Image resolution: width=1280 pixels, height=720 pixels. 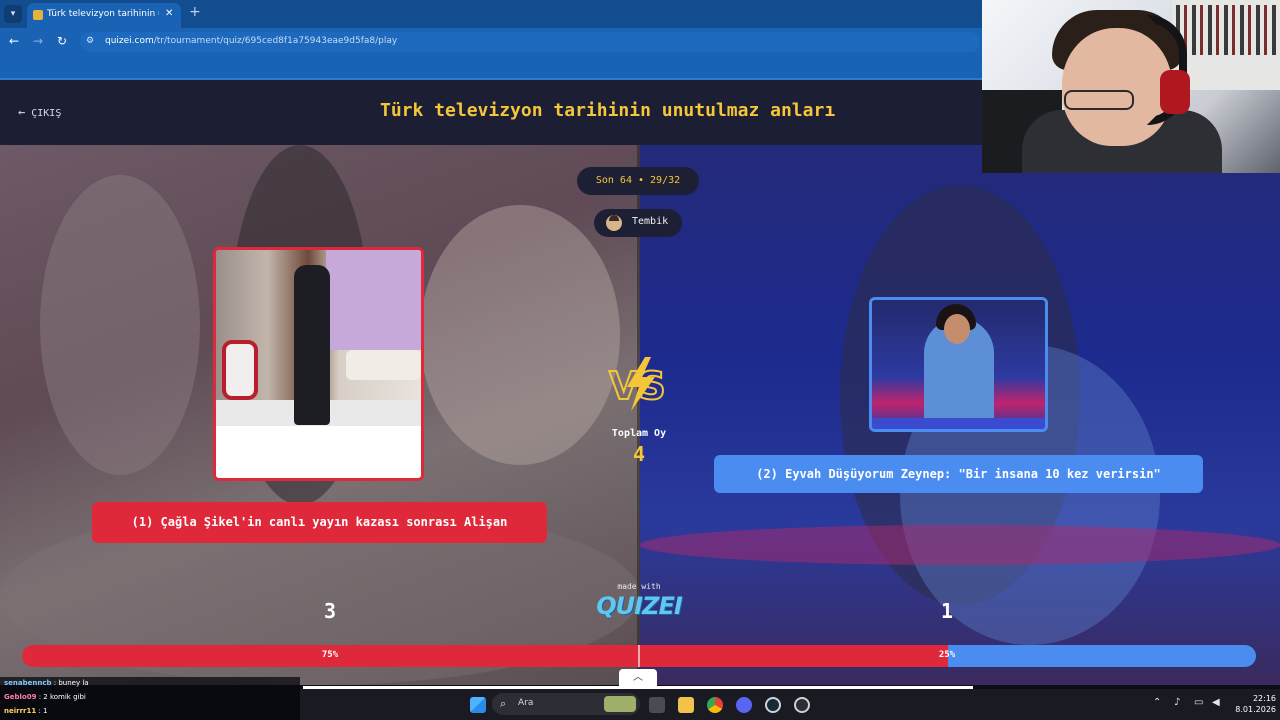 What do you see at coordinates (639, 586) in the screenshot?
I see `made-with-text: made with` at bounding box center [639, 586].